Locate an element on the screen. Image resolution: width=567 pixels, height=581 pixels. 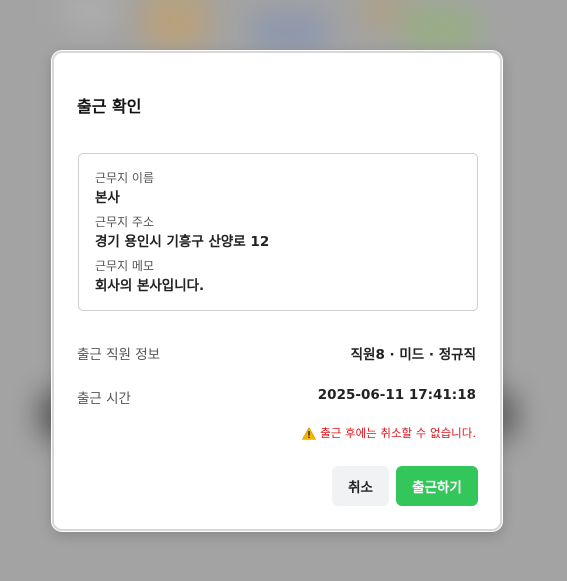
warning-message: 출근 후에는 취소할 수 없습니다. is located at coordinates (389, 433).